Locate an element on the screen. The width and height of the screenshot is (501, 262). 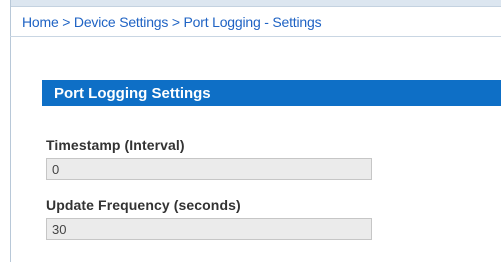
update-frequency-label: Update Frequency (seconds) is located at coordinates (143, 205).